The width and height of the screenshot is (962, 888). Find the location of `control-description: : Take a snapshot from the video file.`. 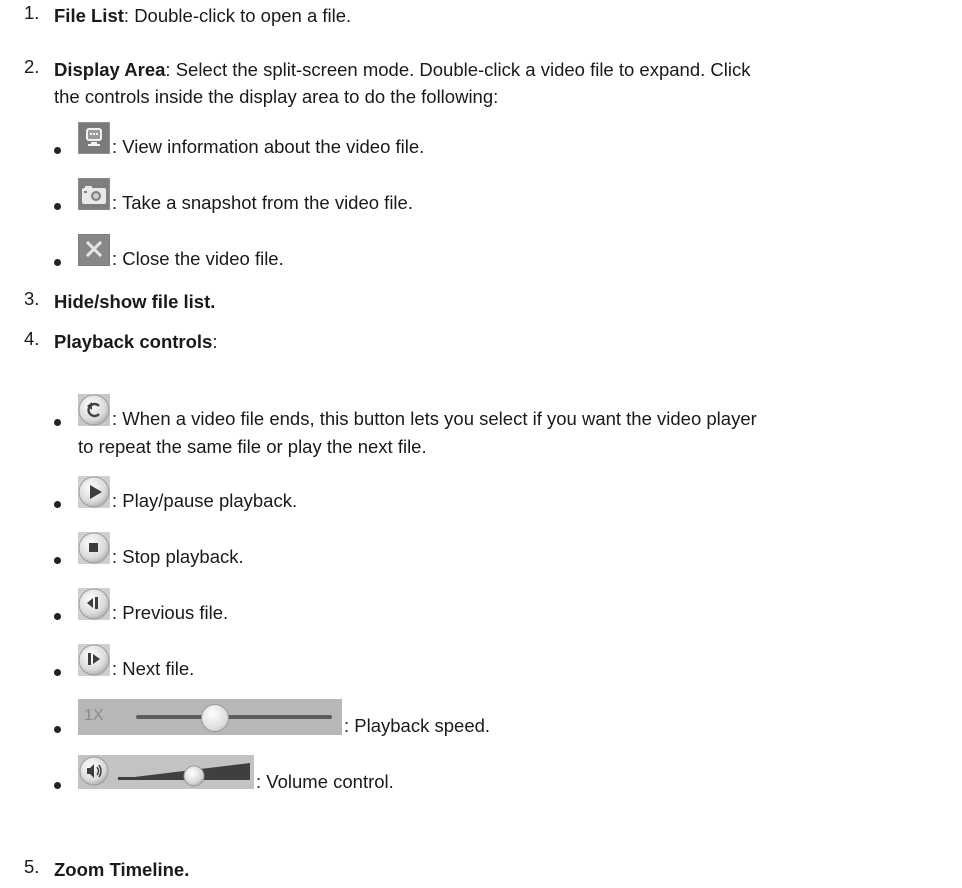

control-description: : Take a snapshot from the video file. is located at coordinates (262, 202).